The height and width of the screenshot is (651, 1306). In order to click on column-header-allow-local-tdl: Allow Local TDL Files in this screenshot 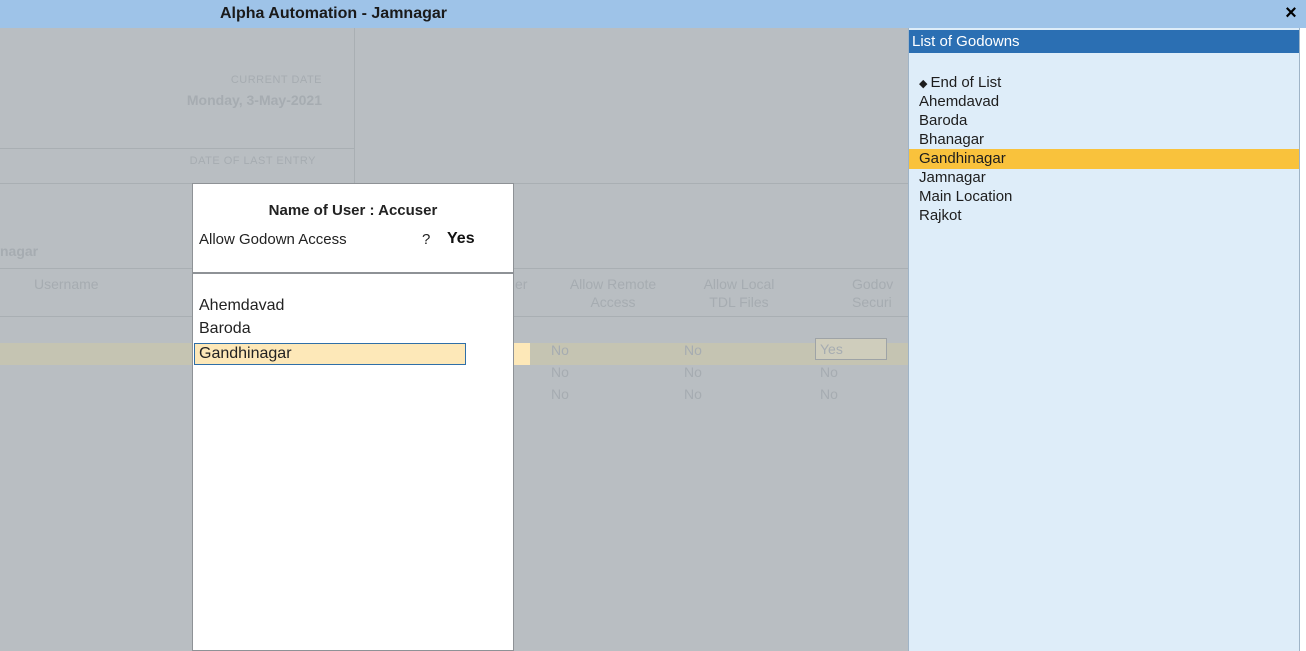, I will do `click(739, 293)`.